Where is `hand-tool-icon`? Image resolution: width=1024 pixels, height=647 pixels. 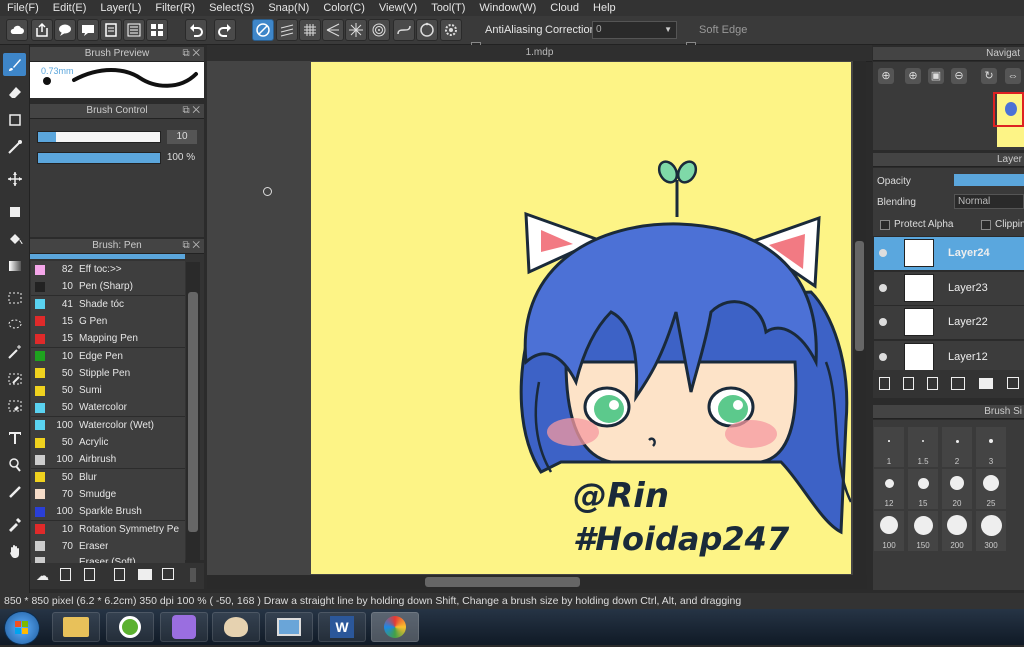
hand-tool-icon is located at coordinates (14, 550).